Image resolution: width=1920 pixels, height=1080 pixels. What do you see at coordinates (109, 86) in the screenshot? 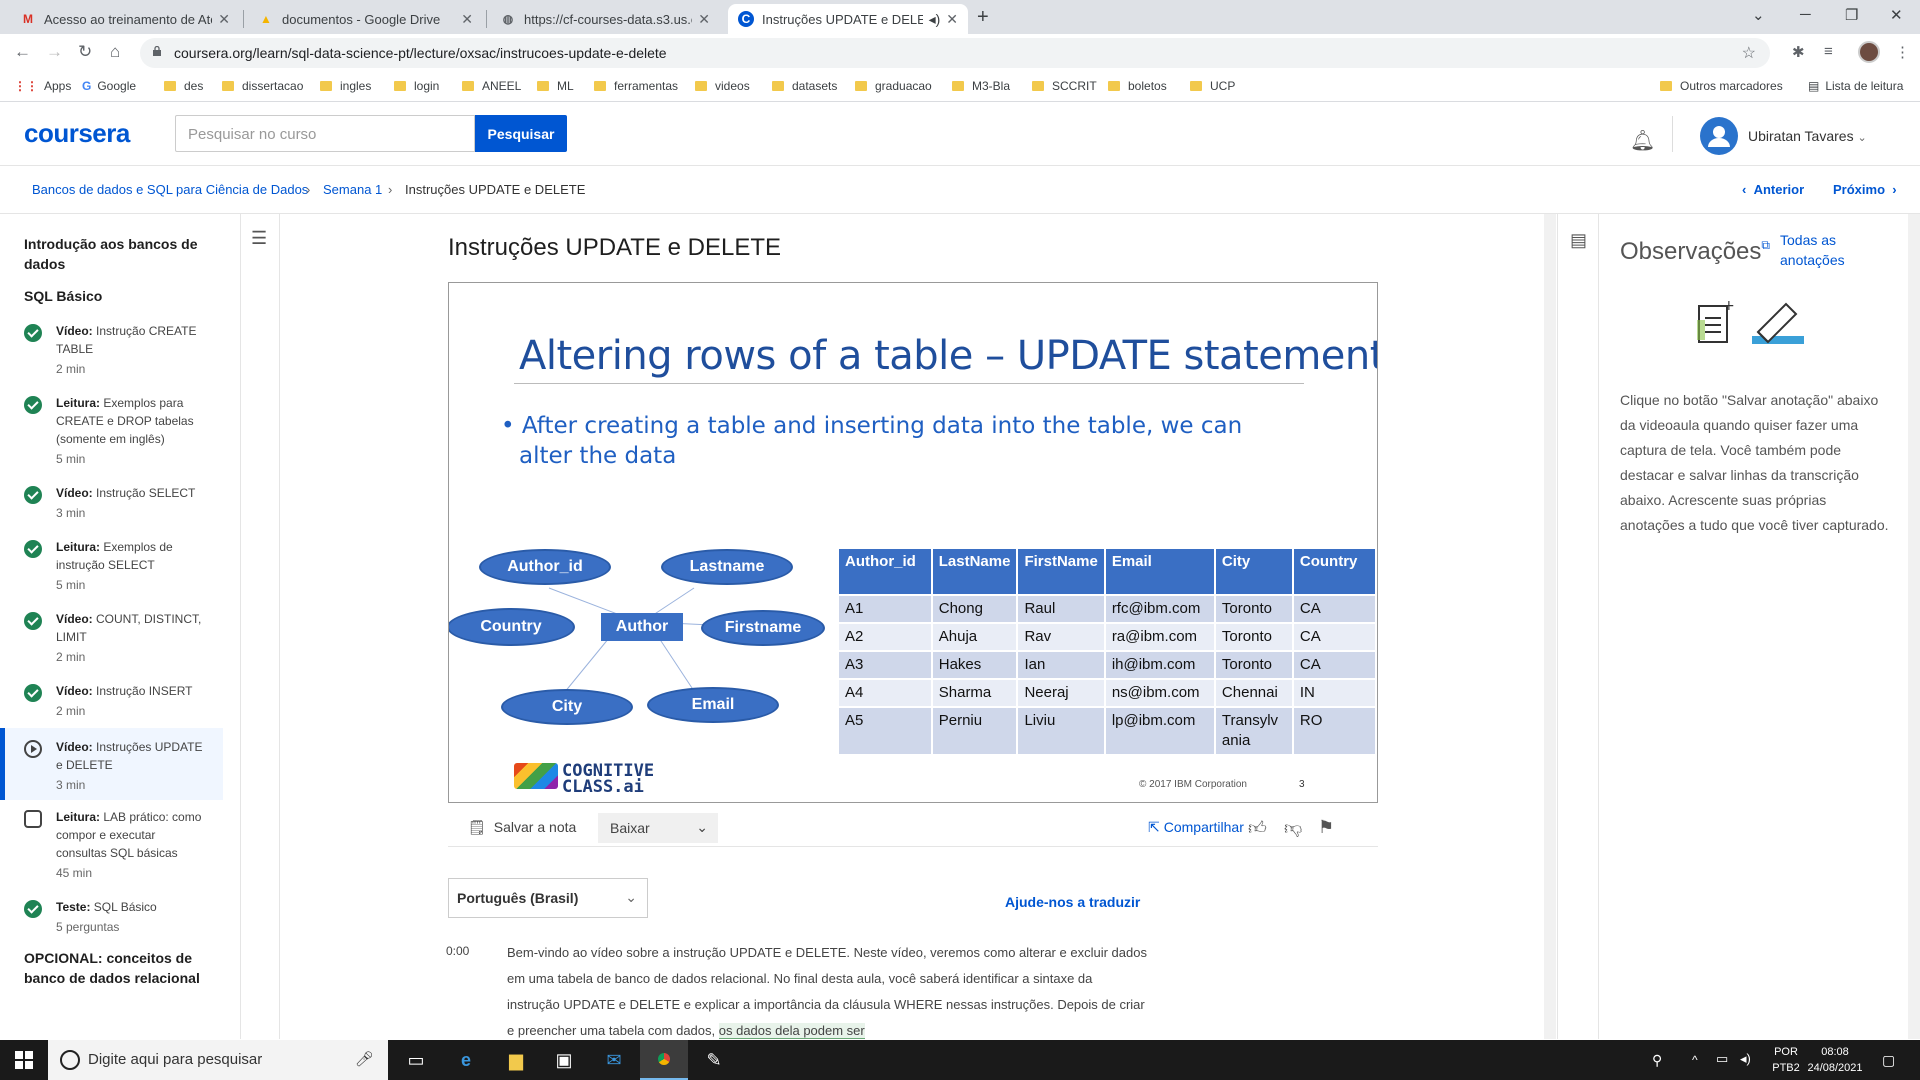
I see `bookmark-google: G Google` at bounding box center [109, 86].